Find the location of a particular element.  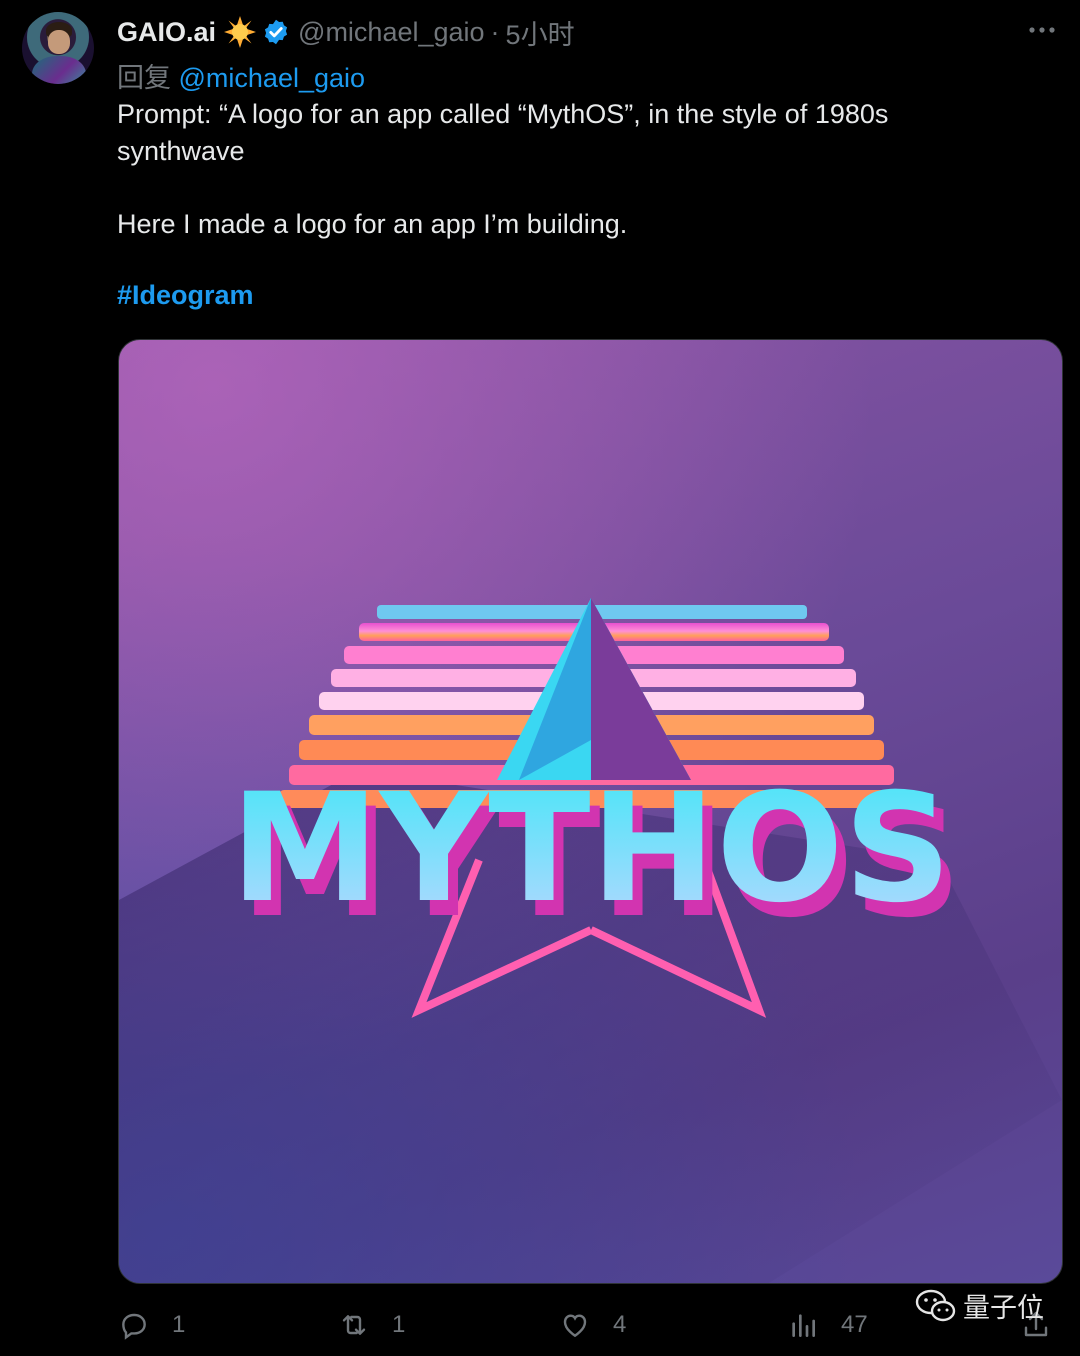

tweet-header: GAIO.ai @michael_gaio · 5小时 is located at coordinates (346, 32).